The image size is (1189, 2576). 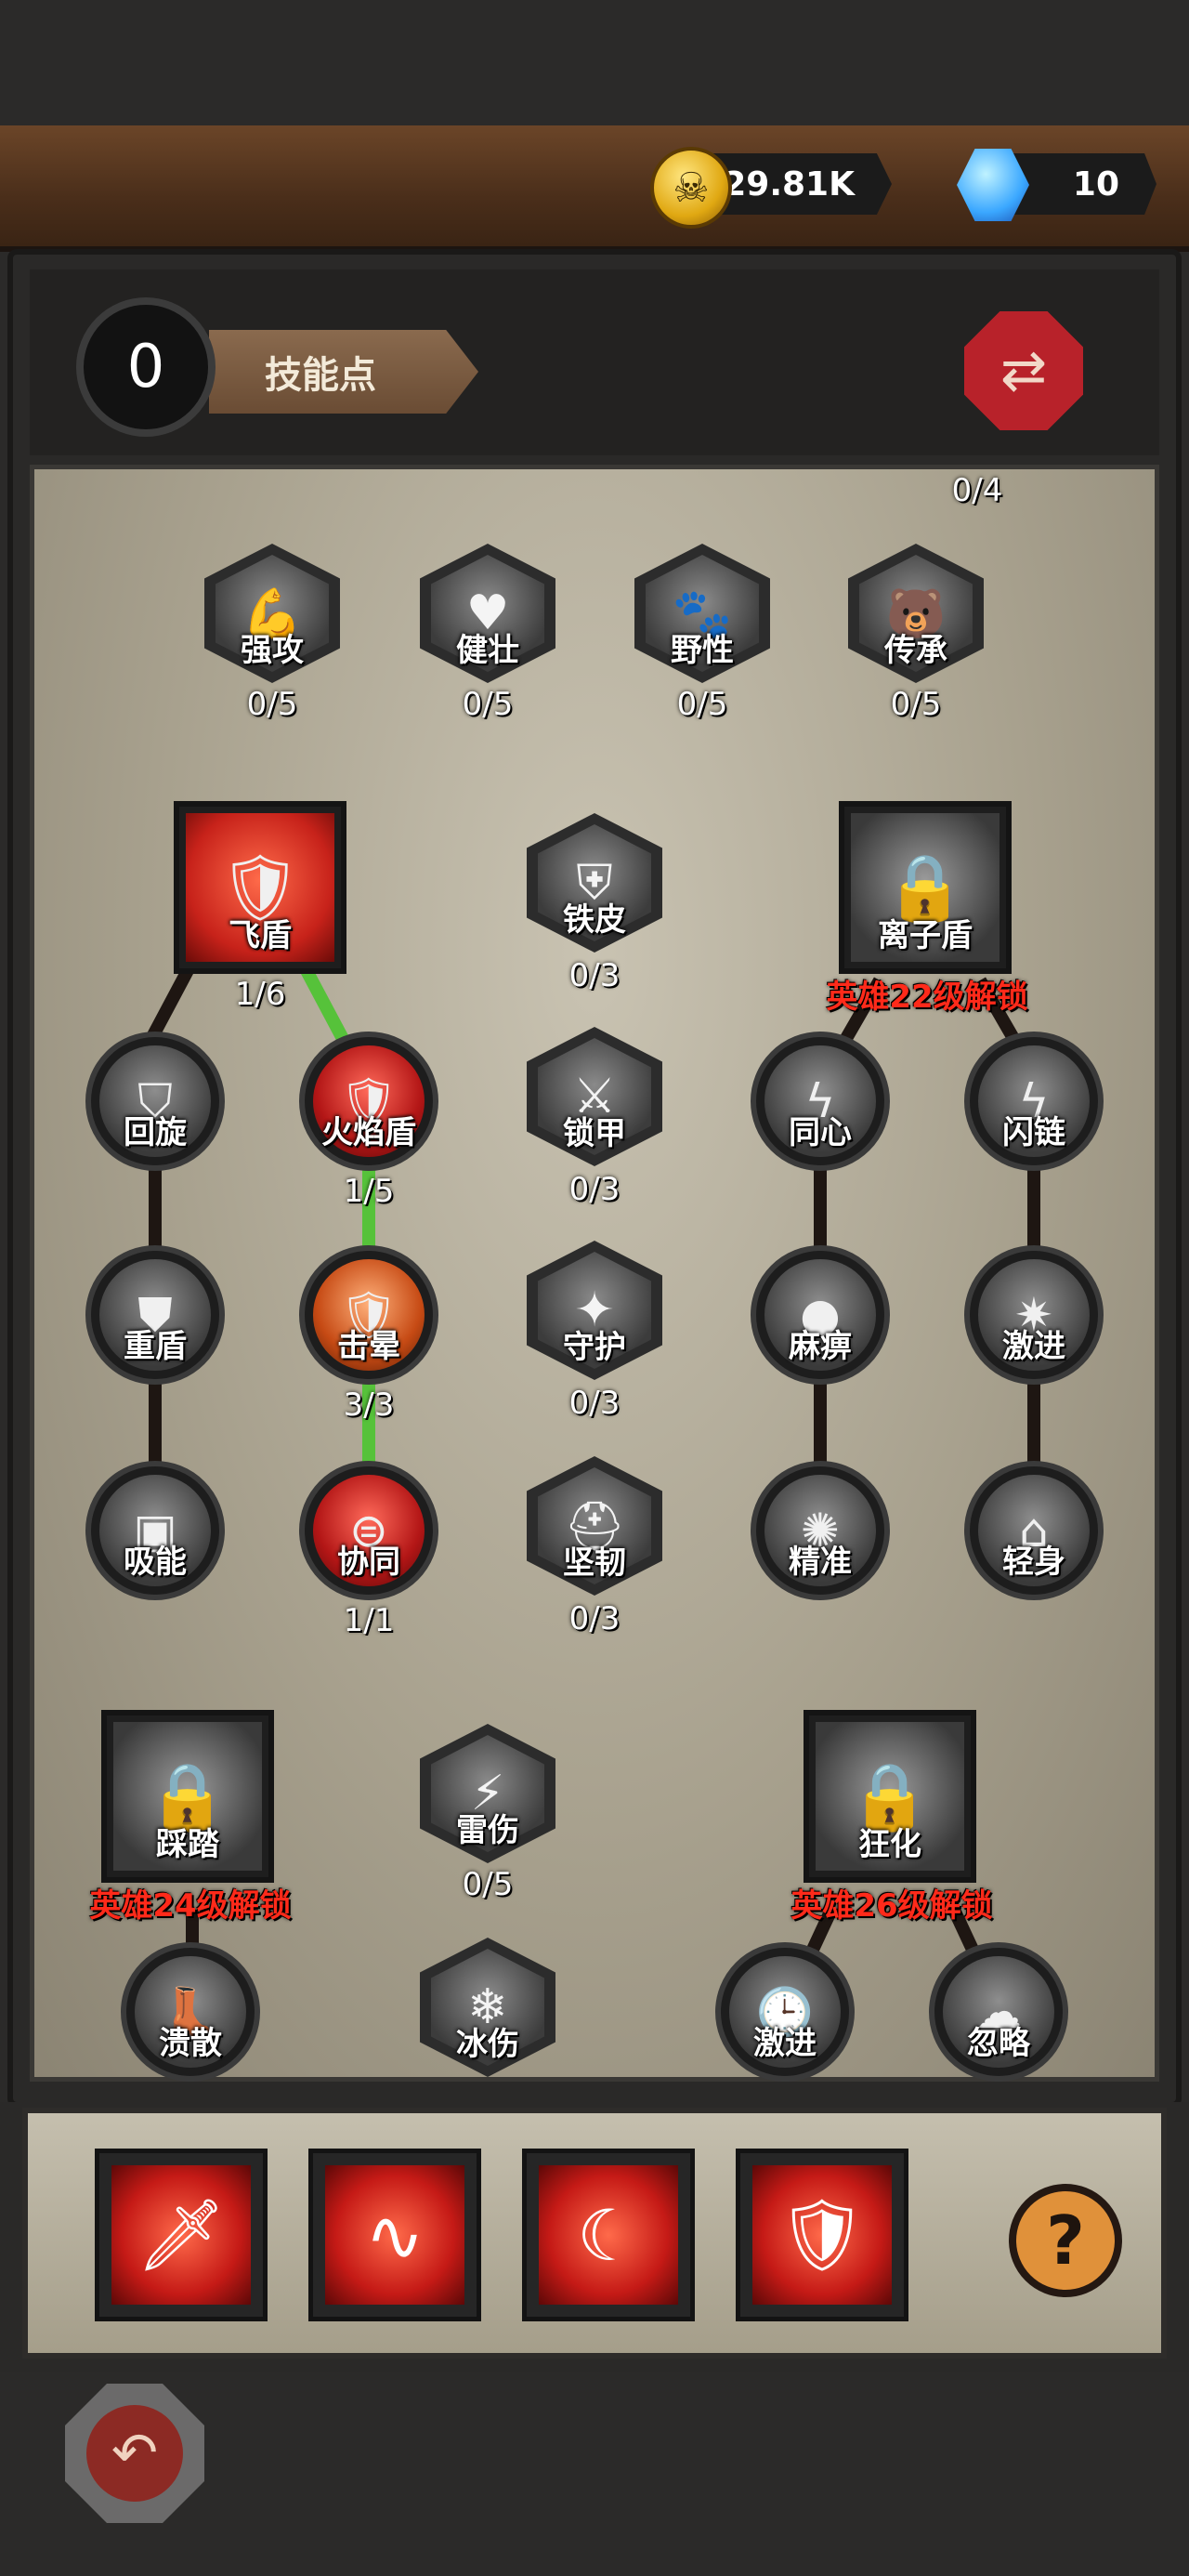 I want to click on active-skill-4: 🛡, so click(x=822, y=2235).